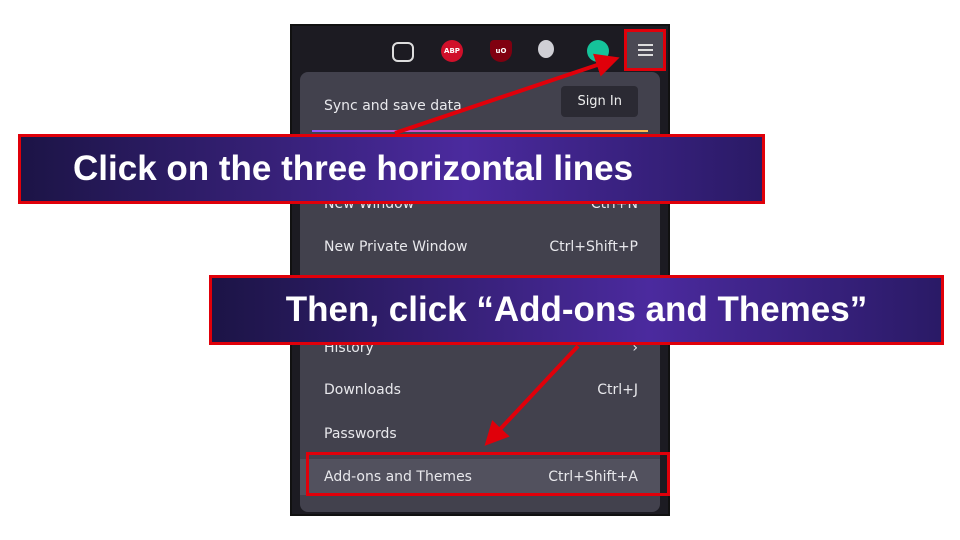 This screenshot has width=960, height=540. Describe the element at coordinates (480, 131) in the screenshot. I see `sync-divider` at that location.